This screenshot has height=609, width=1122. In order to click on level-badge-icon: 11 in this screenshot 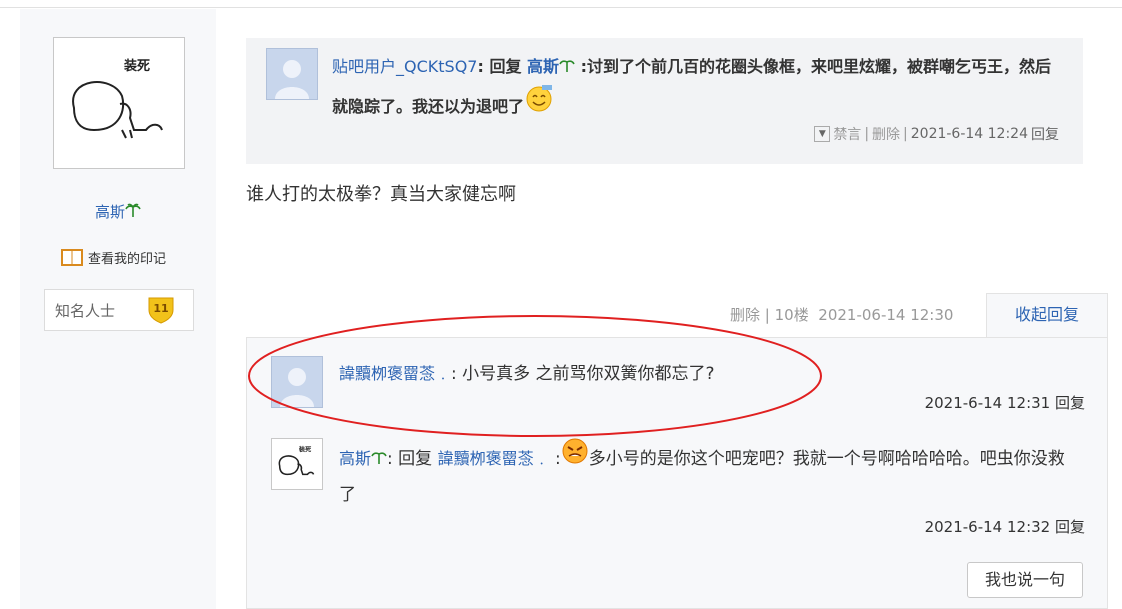, I will do `click(161, 310)`.